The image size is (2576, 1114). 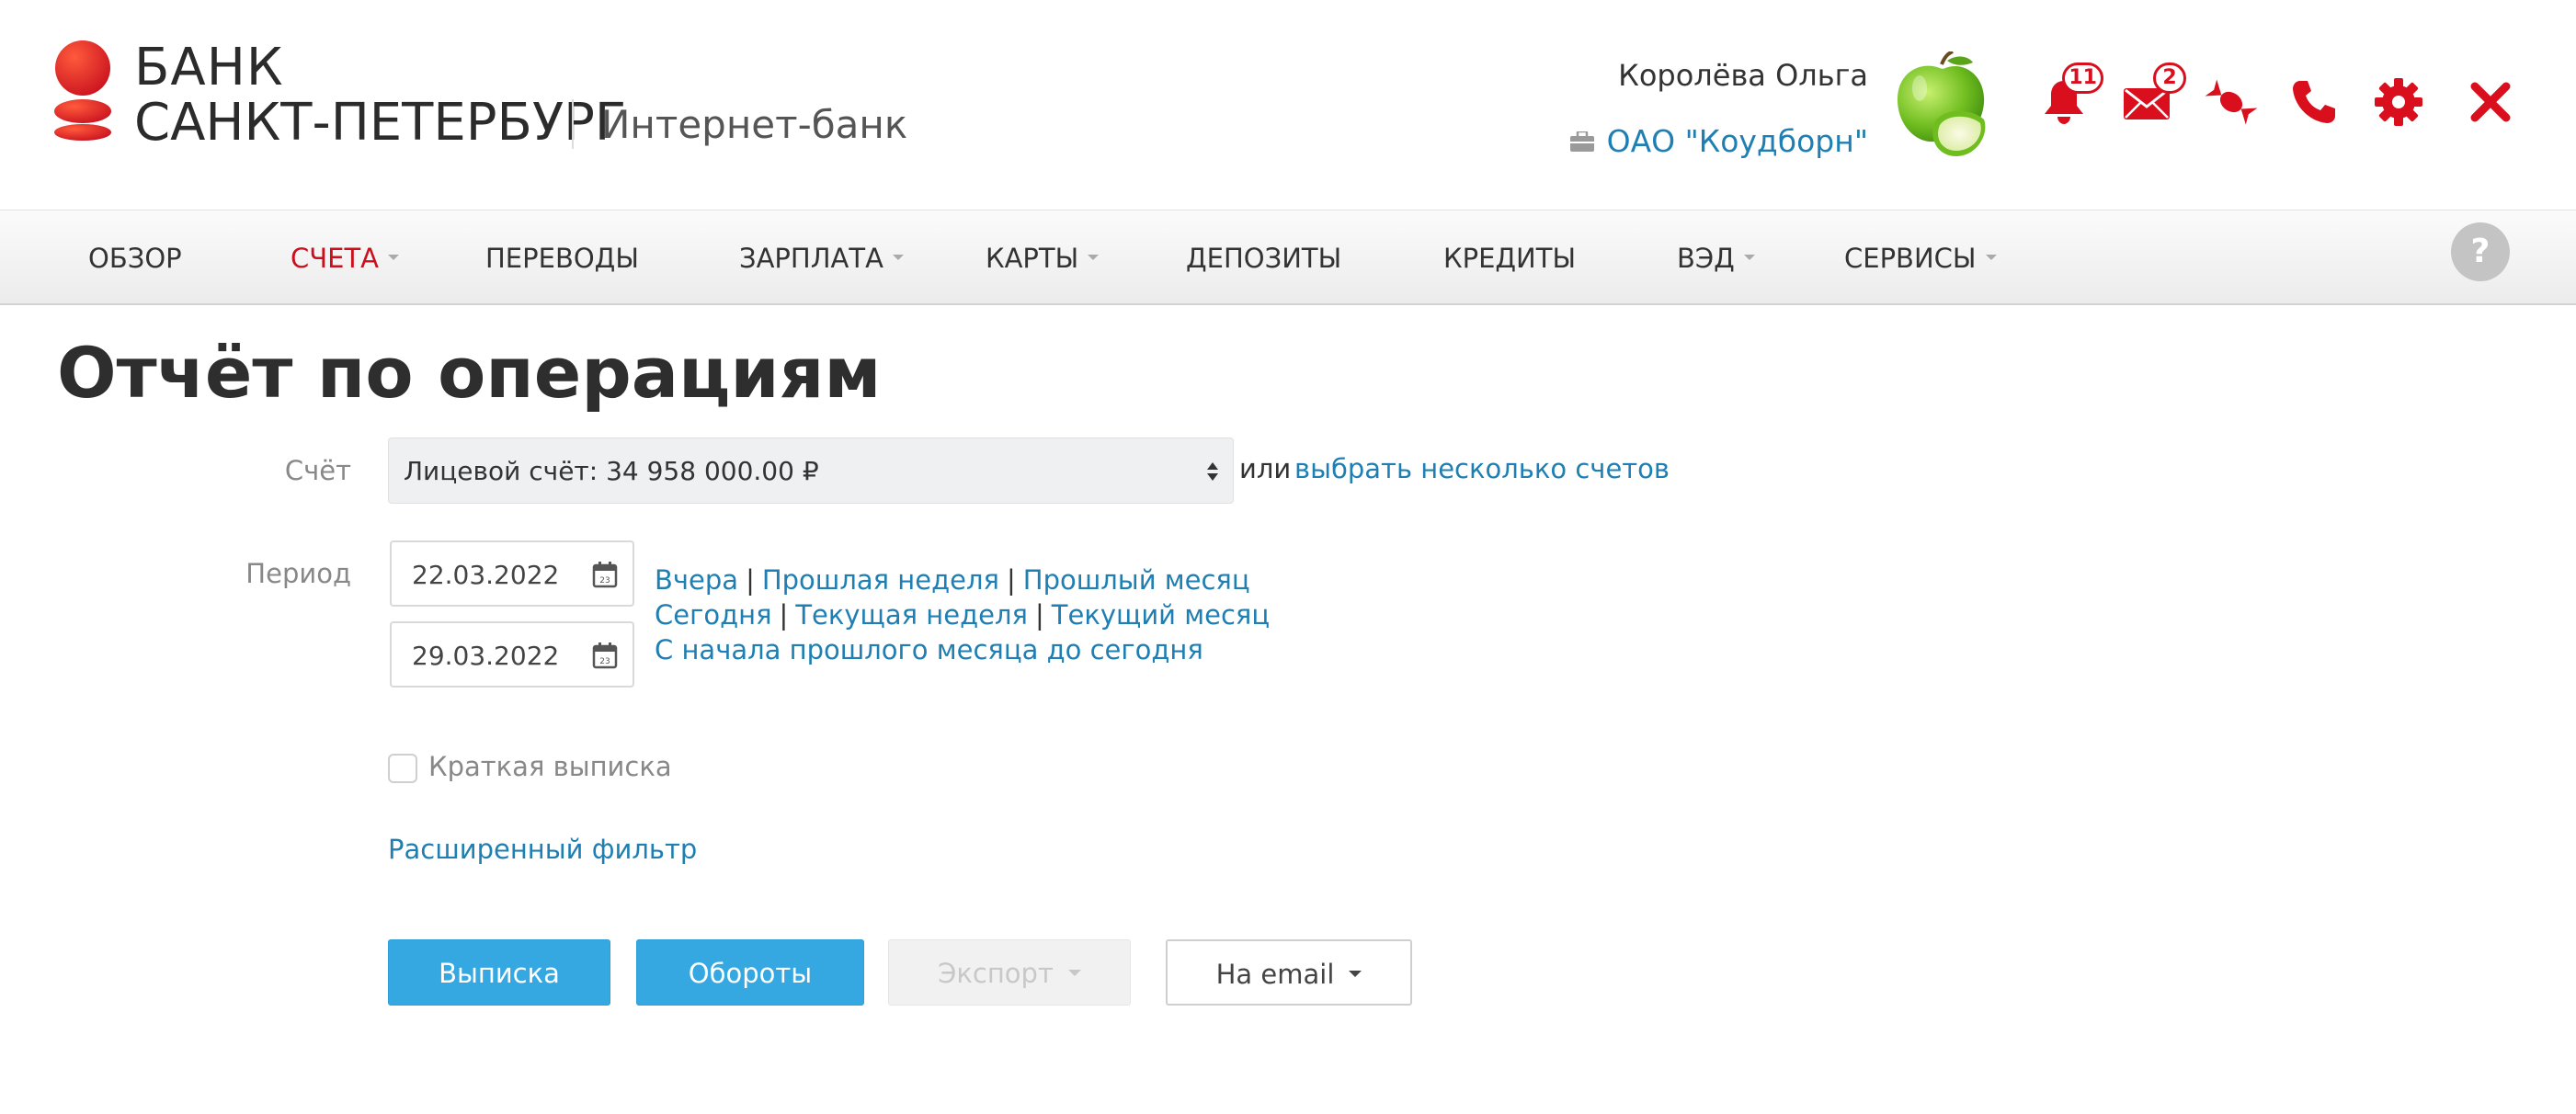 I want to click on nav-item-cards: КАРТЫ, so click(x=1043, y=258).